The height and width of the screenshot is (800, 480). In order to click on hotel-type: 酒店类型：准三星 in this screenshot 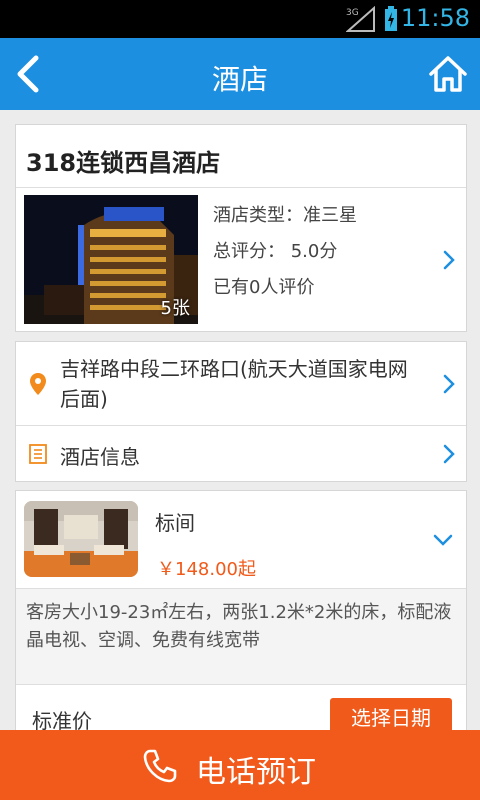, I will do `click(285, 215)`.